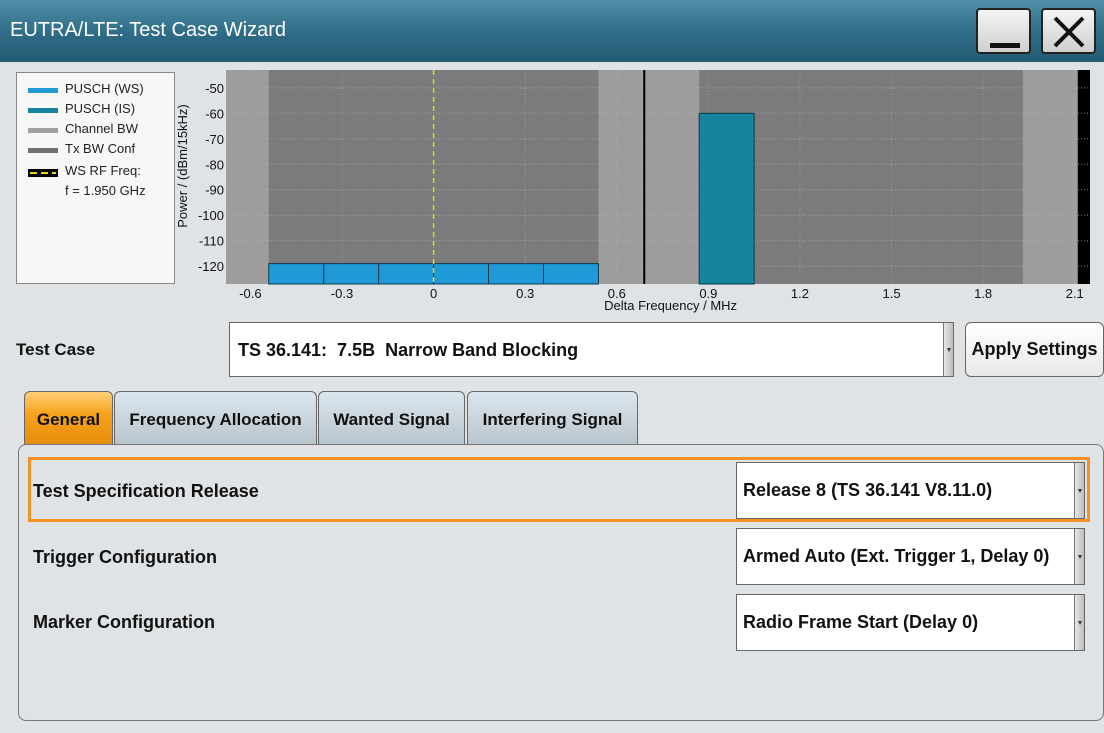 This screenshot has height=733, width=1104. I want to click on tab-wanted-signal: Wanted Signal, so click(391, 417).